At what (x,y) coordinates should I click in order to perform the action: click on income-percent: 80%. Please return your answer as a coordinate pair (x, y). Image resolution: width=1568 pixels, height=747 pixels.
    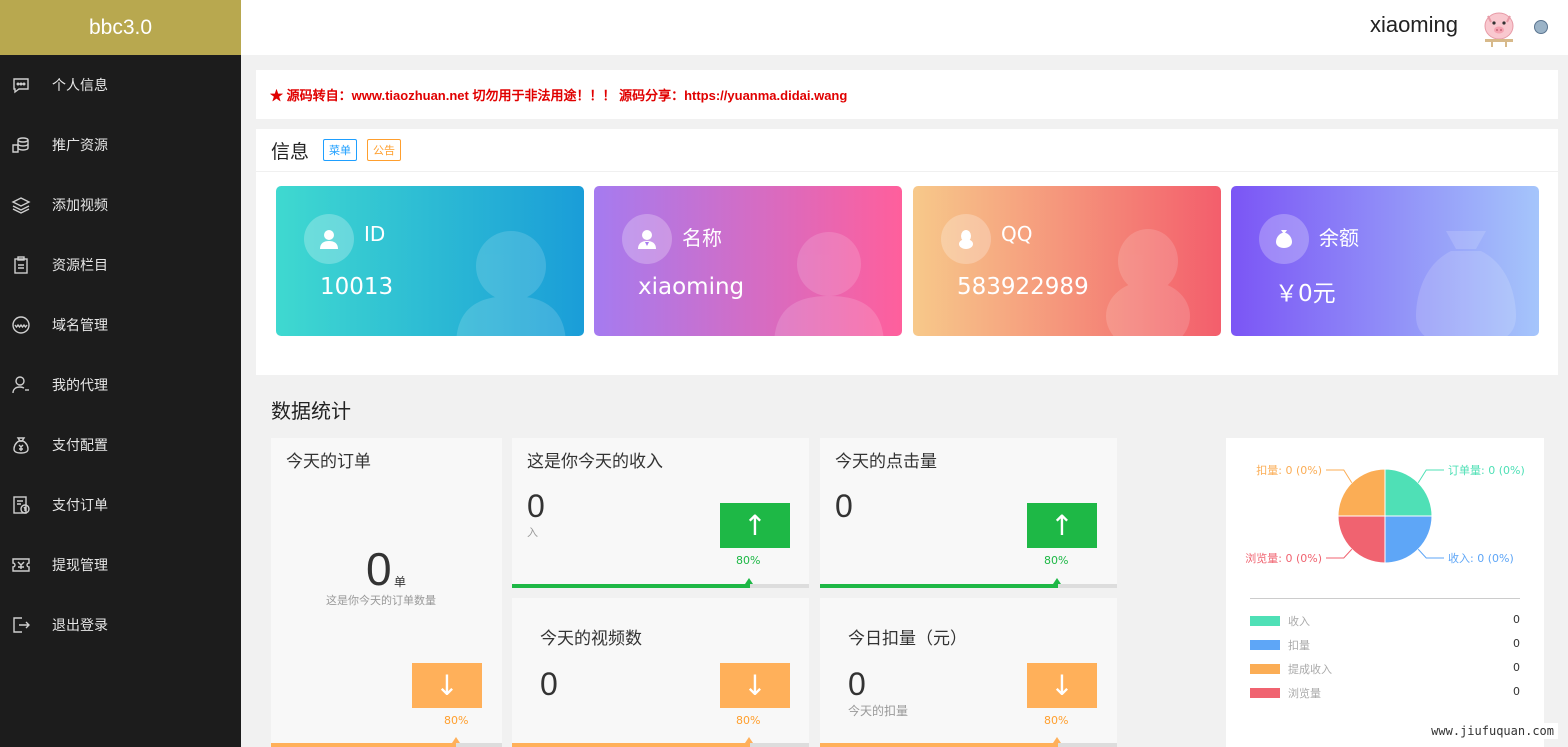
    Looking at the image, I should click on (748, 560).